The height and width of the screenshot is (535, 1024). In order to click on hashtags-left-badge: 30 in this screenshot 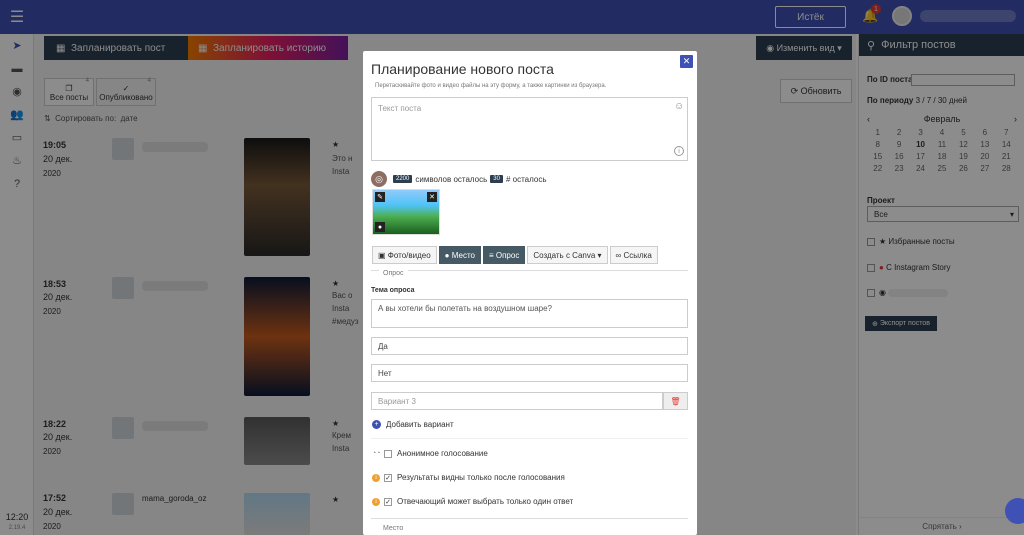, I will do `click(496, 179)`.